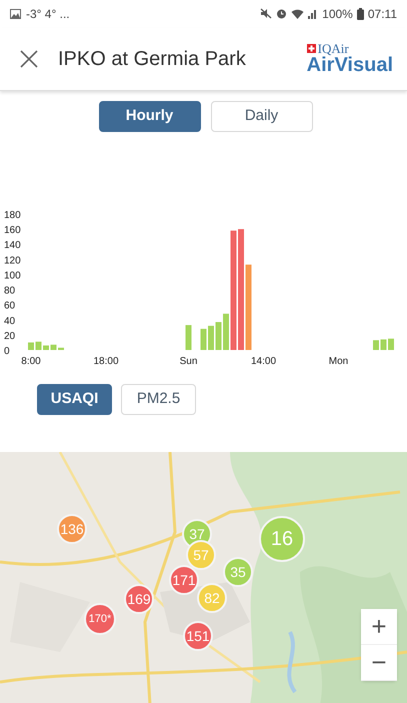 Image resolution: width=407 pixels, height=703 pixels. Describe the element at coordinates (10, 306) in the screenshot. I see `axis-label: 60` at that location.